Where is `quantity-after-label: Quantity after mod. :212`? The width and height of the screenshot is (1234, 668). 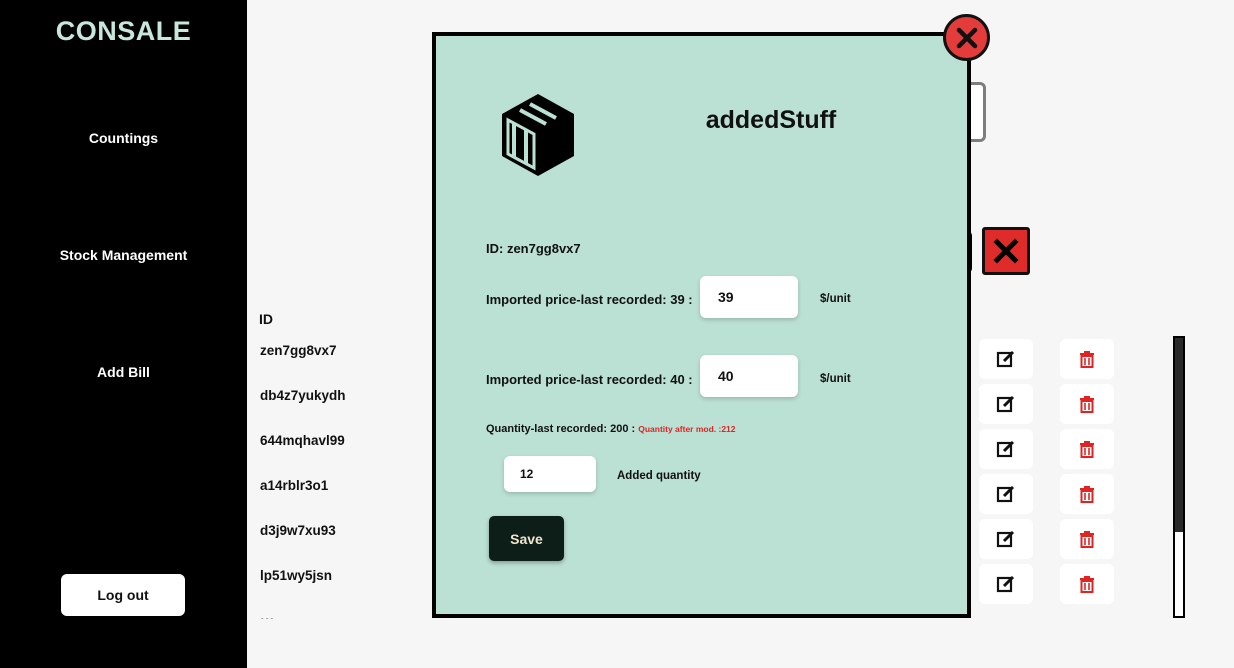 quantity-after-label: Quantity after mod. :212 is located at coordinates (687, 429).